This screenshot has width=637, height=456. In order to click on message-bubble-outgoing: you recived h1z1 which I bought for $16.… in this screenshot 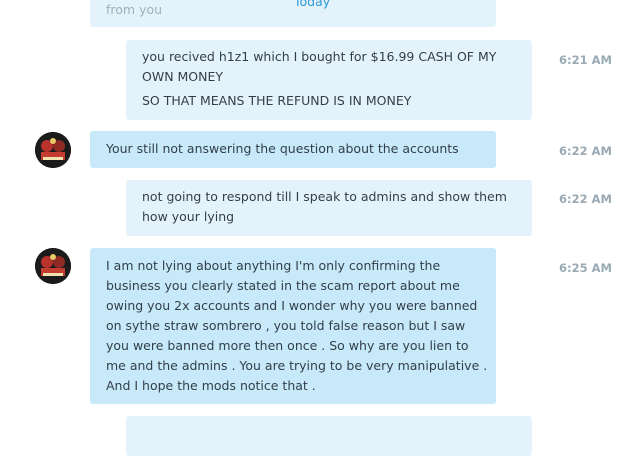, I will do `click(329, 80)`.